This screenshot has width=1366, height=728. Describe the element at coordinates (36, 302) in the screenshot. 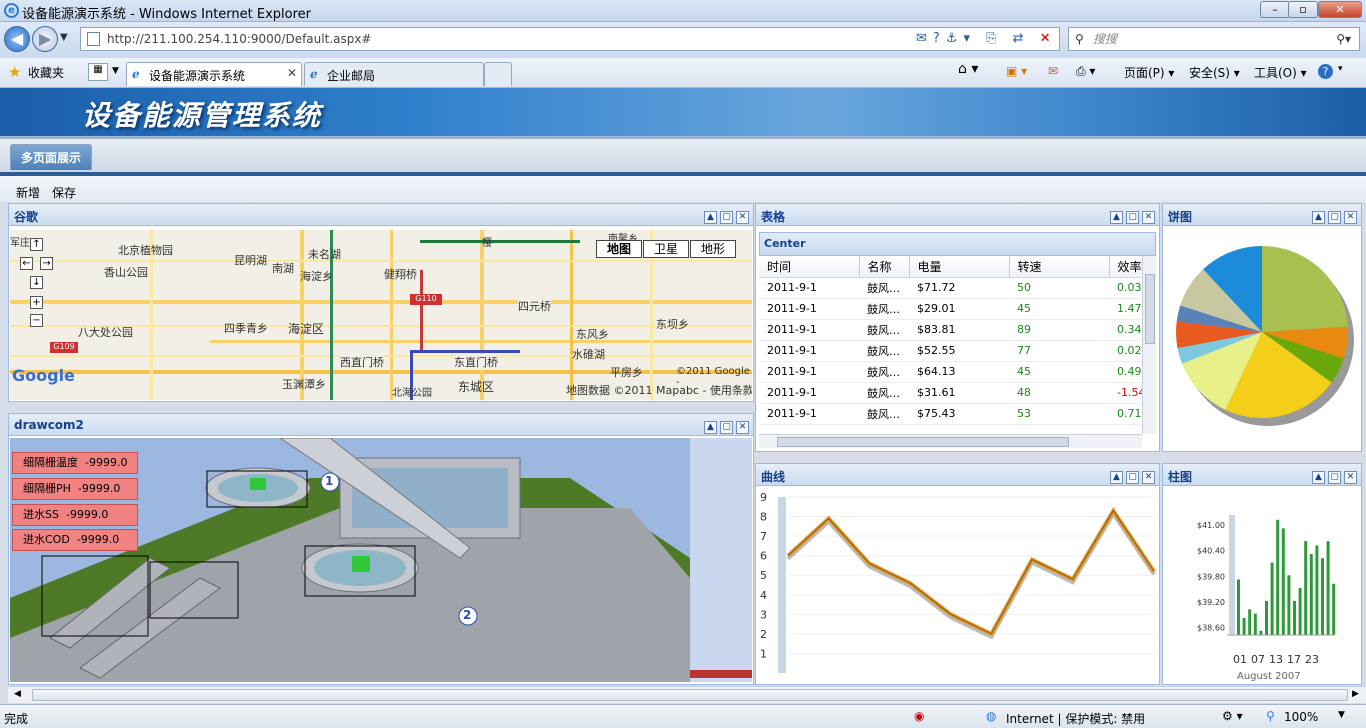

I see `zoom-in-icon: +` at that location.